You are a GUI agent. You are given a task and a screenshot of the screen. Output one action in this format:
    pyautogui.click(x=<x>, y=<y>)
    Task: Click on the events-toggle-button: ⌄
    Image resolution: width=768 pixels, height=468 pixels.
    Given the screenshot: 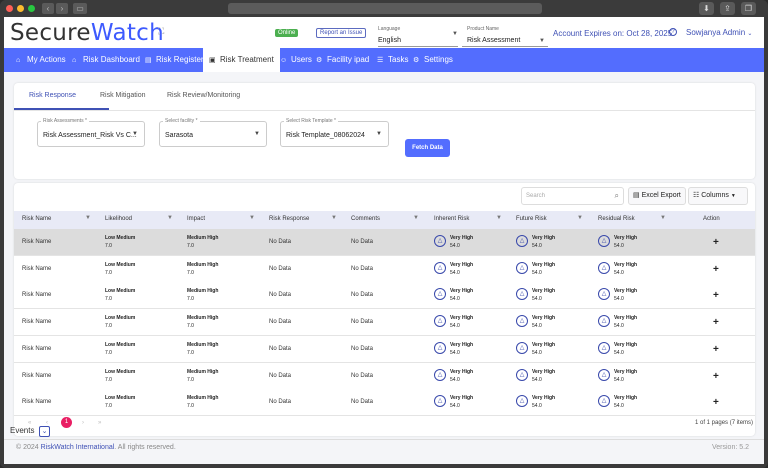 What is the action you would take?
    pyautogui.click(x=44, y=431)
    